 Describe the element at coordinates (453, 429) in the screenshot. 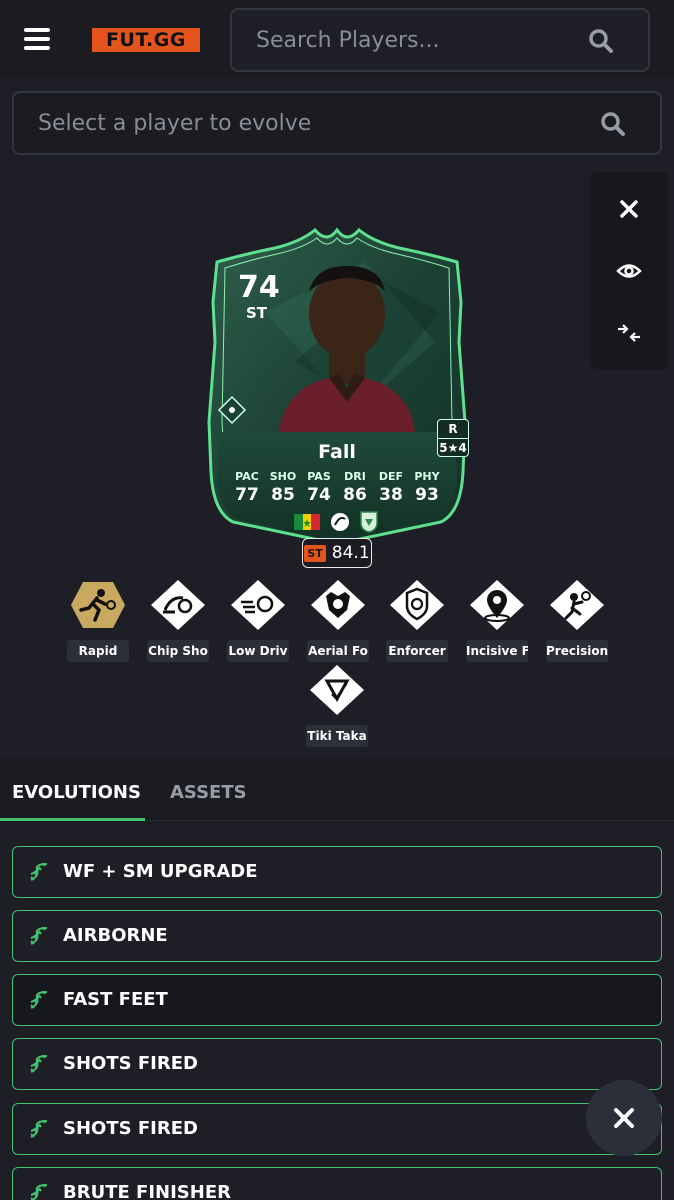

I see `preferred-foot: R` at that location.